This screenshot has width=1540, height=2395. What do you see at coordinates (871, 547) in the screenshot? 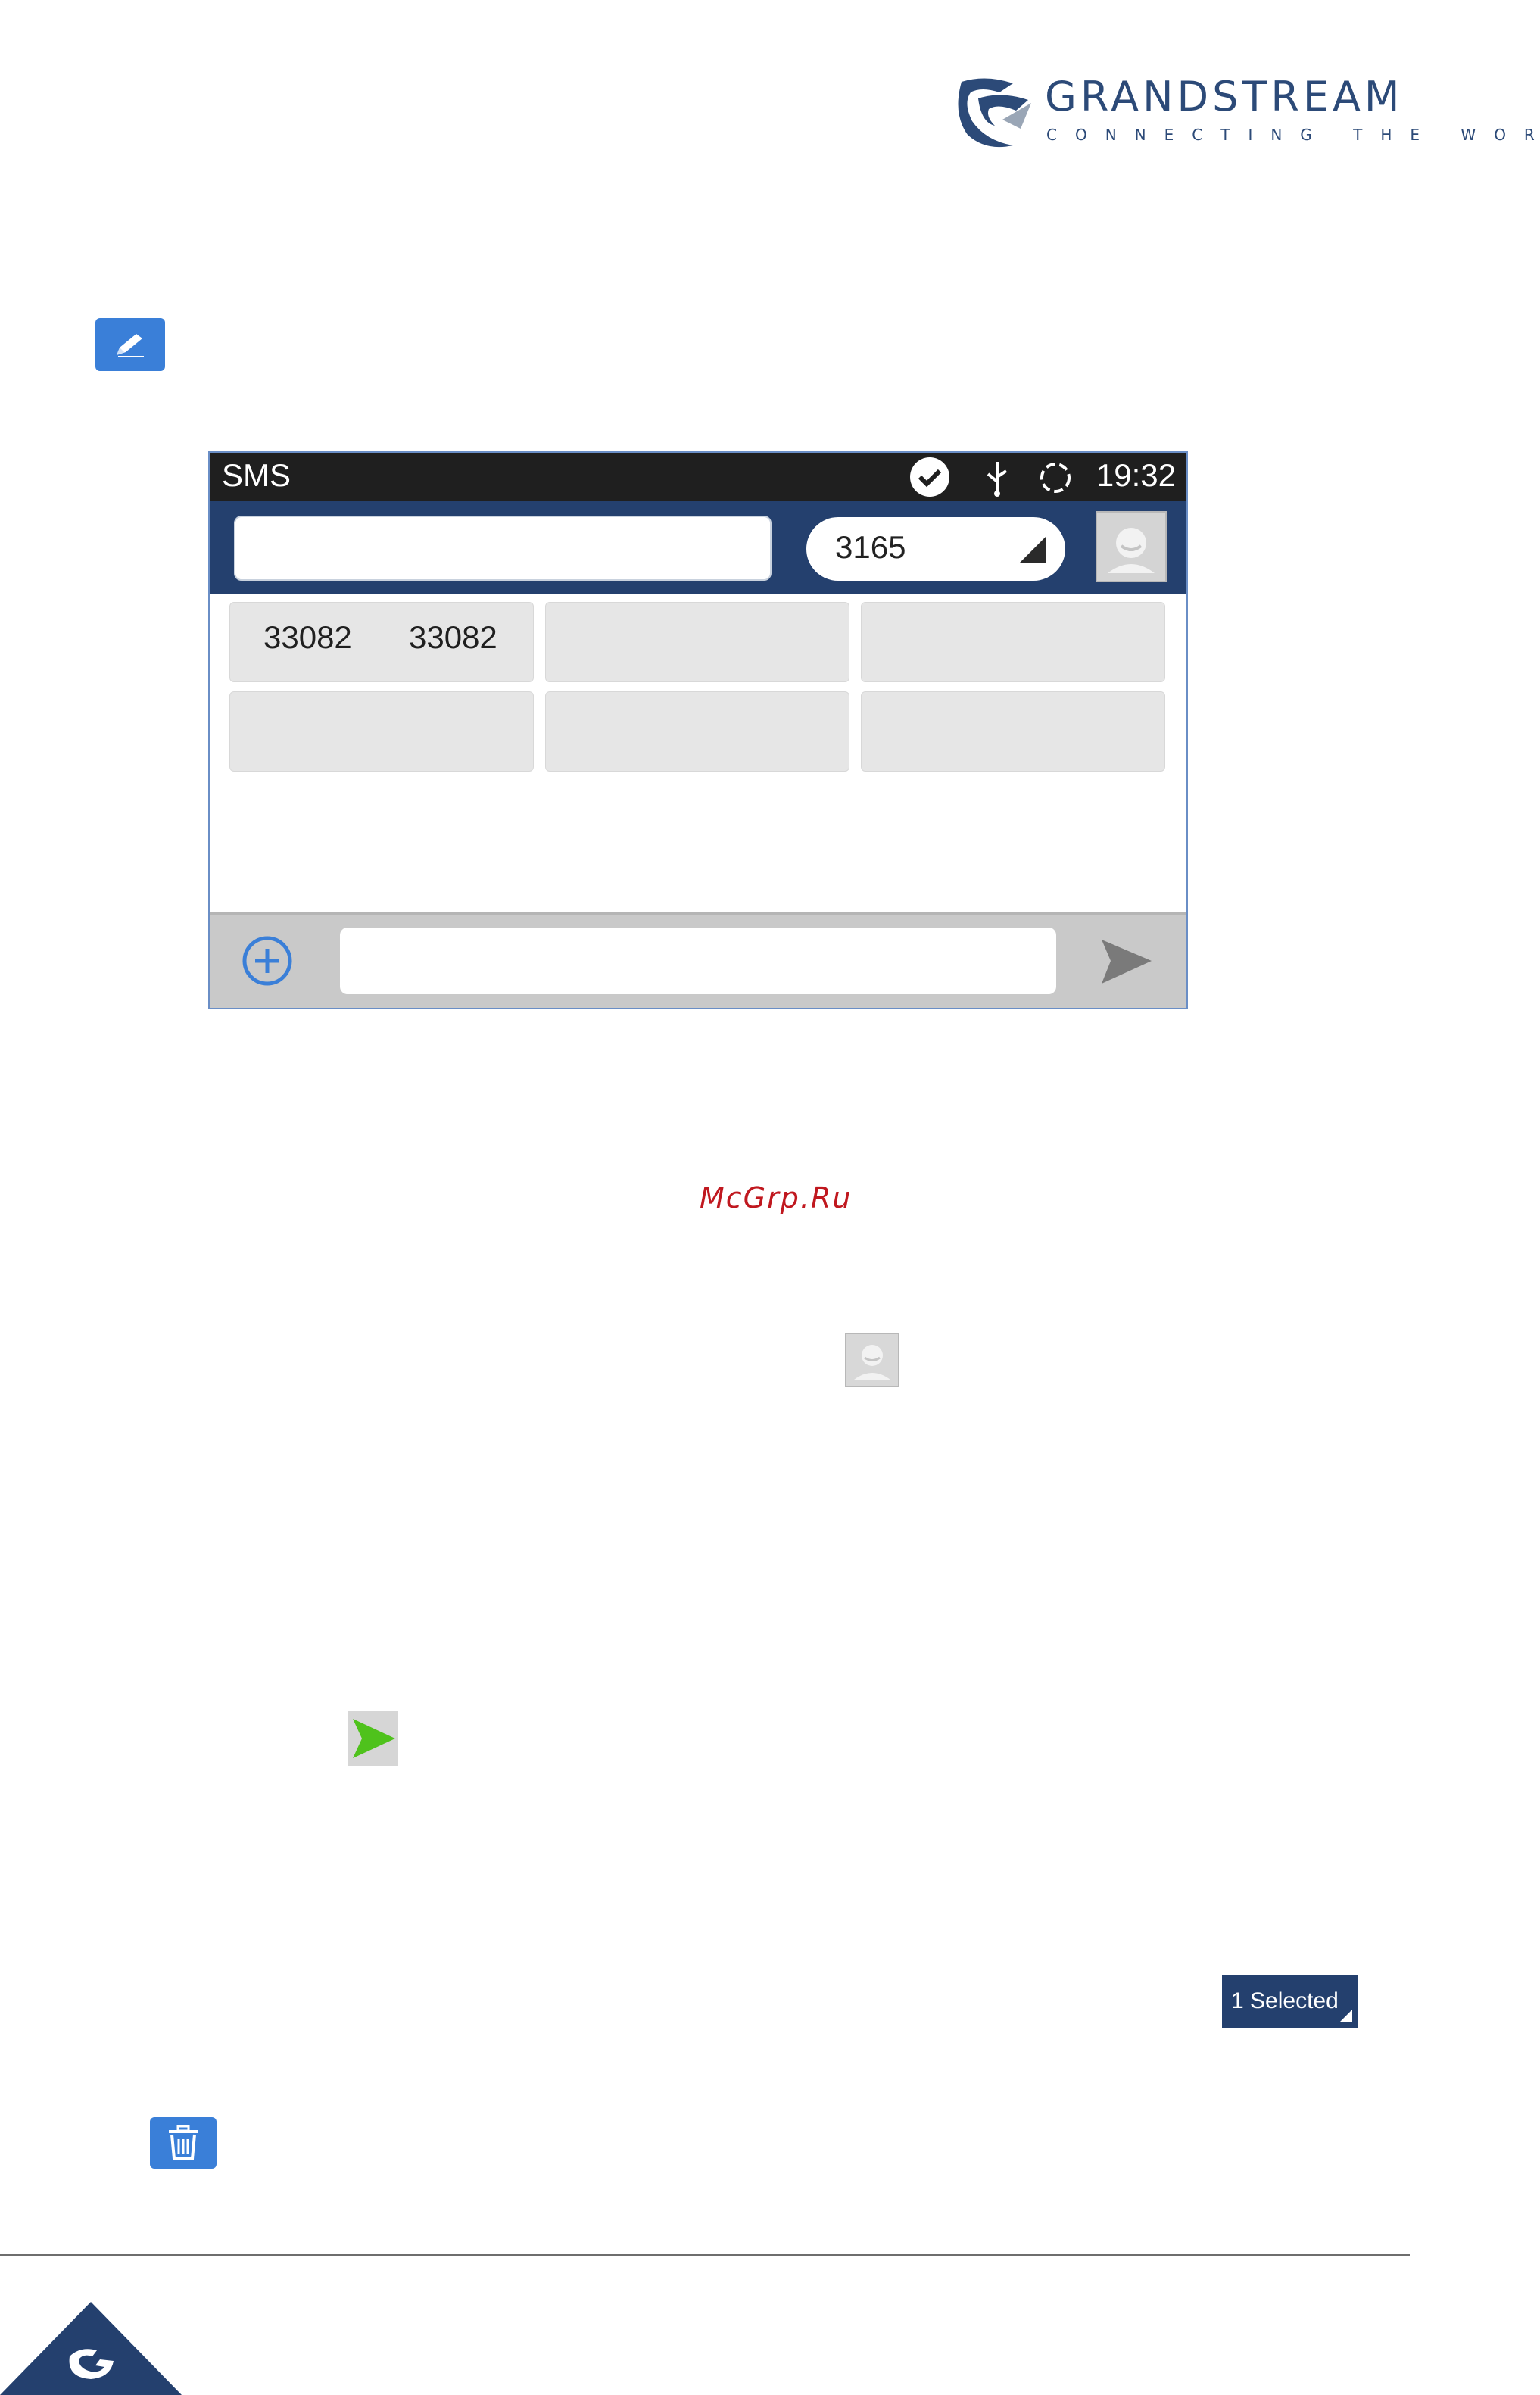
I see `account-value: 3165` at bounding box center [871, 547].